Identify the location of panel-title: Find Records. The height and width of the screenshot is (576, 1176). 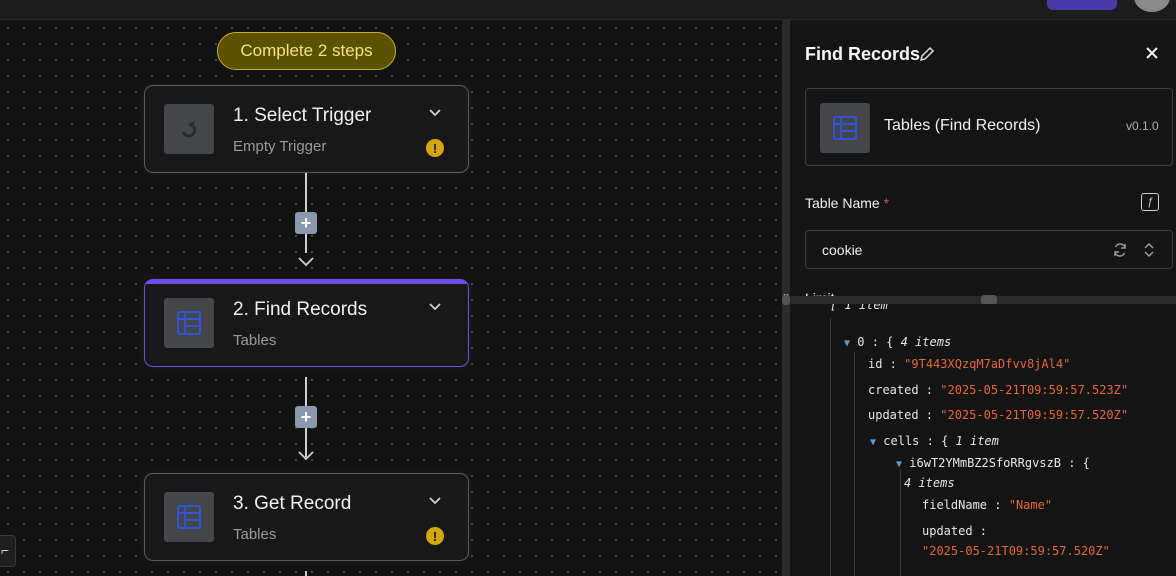
(863, 54).